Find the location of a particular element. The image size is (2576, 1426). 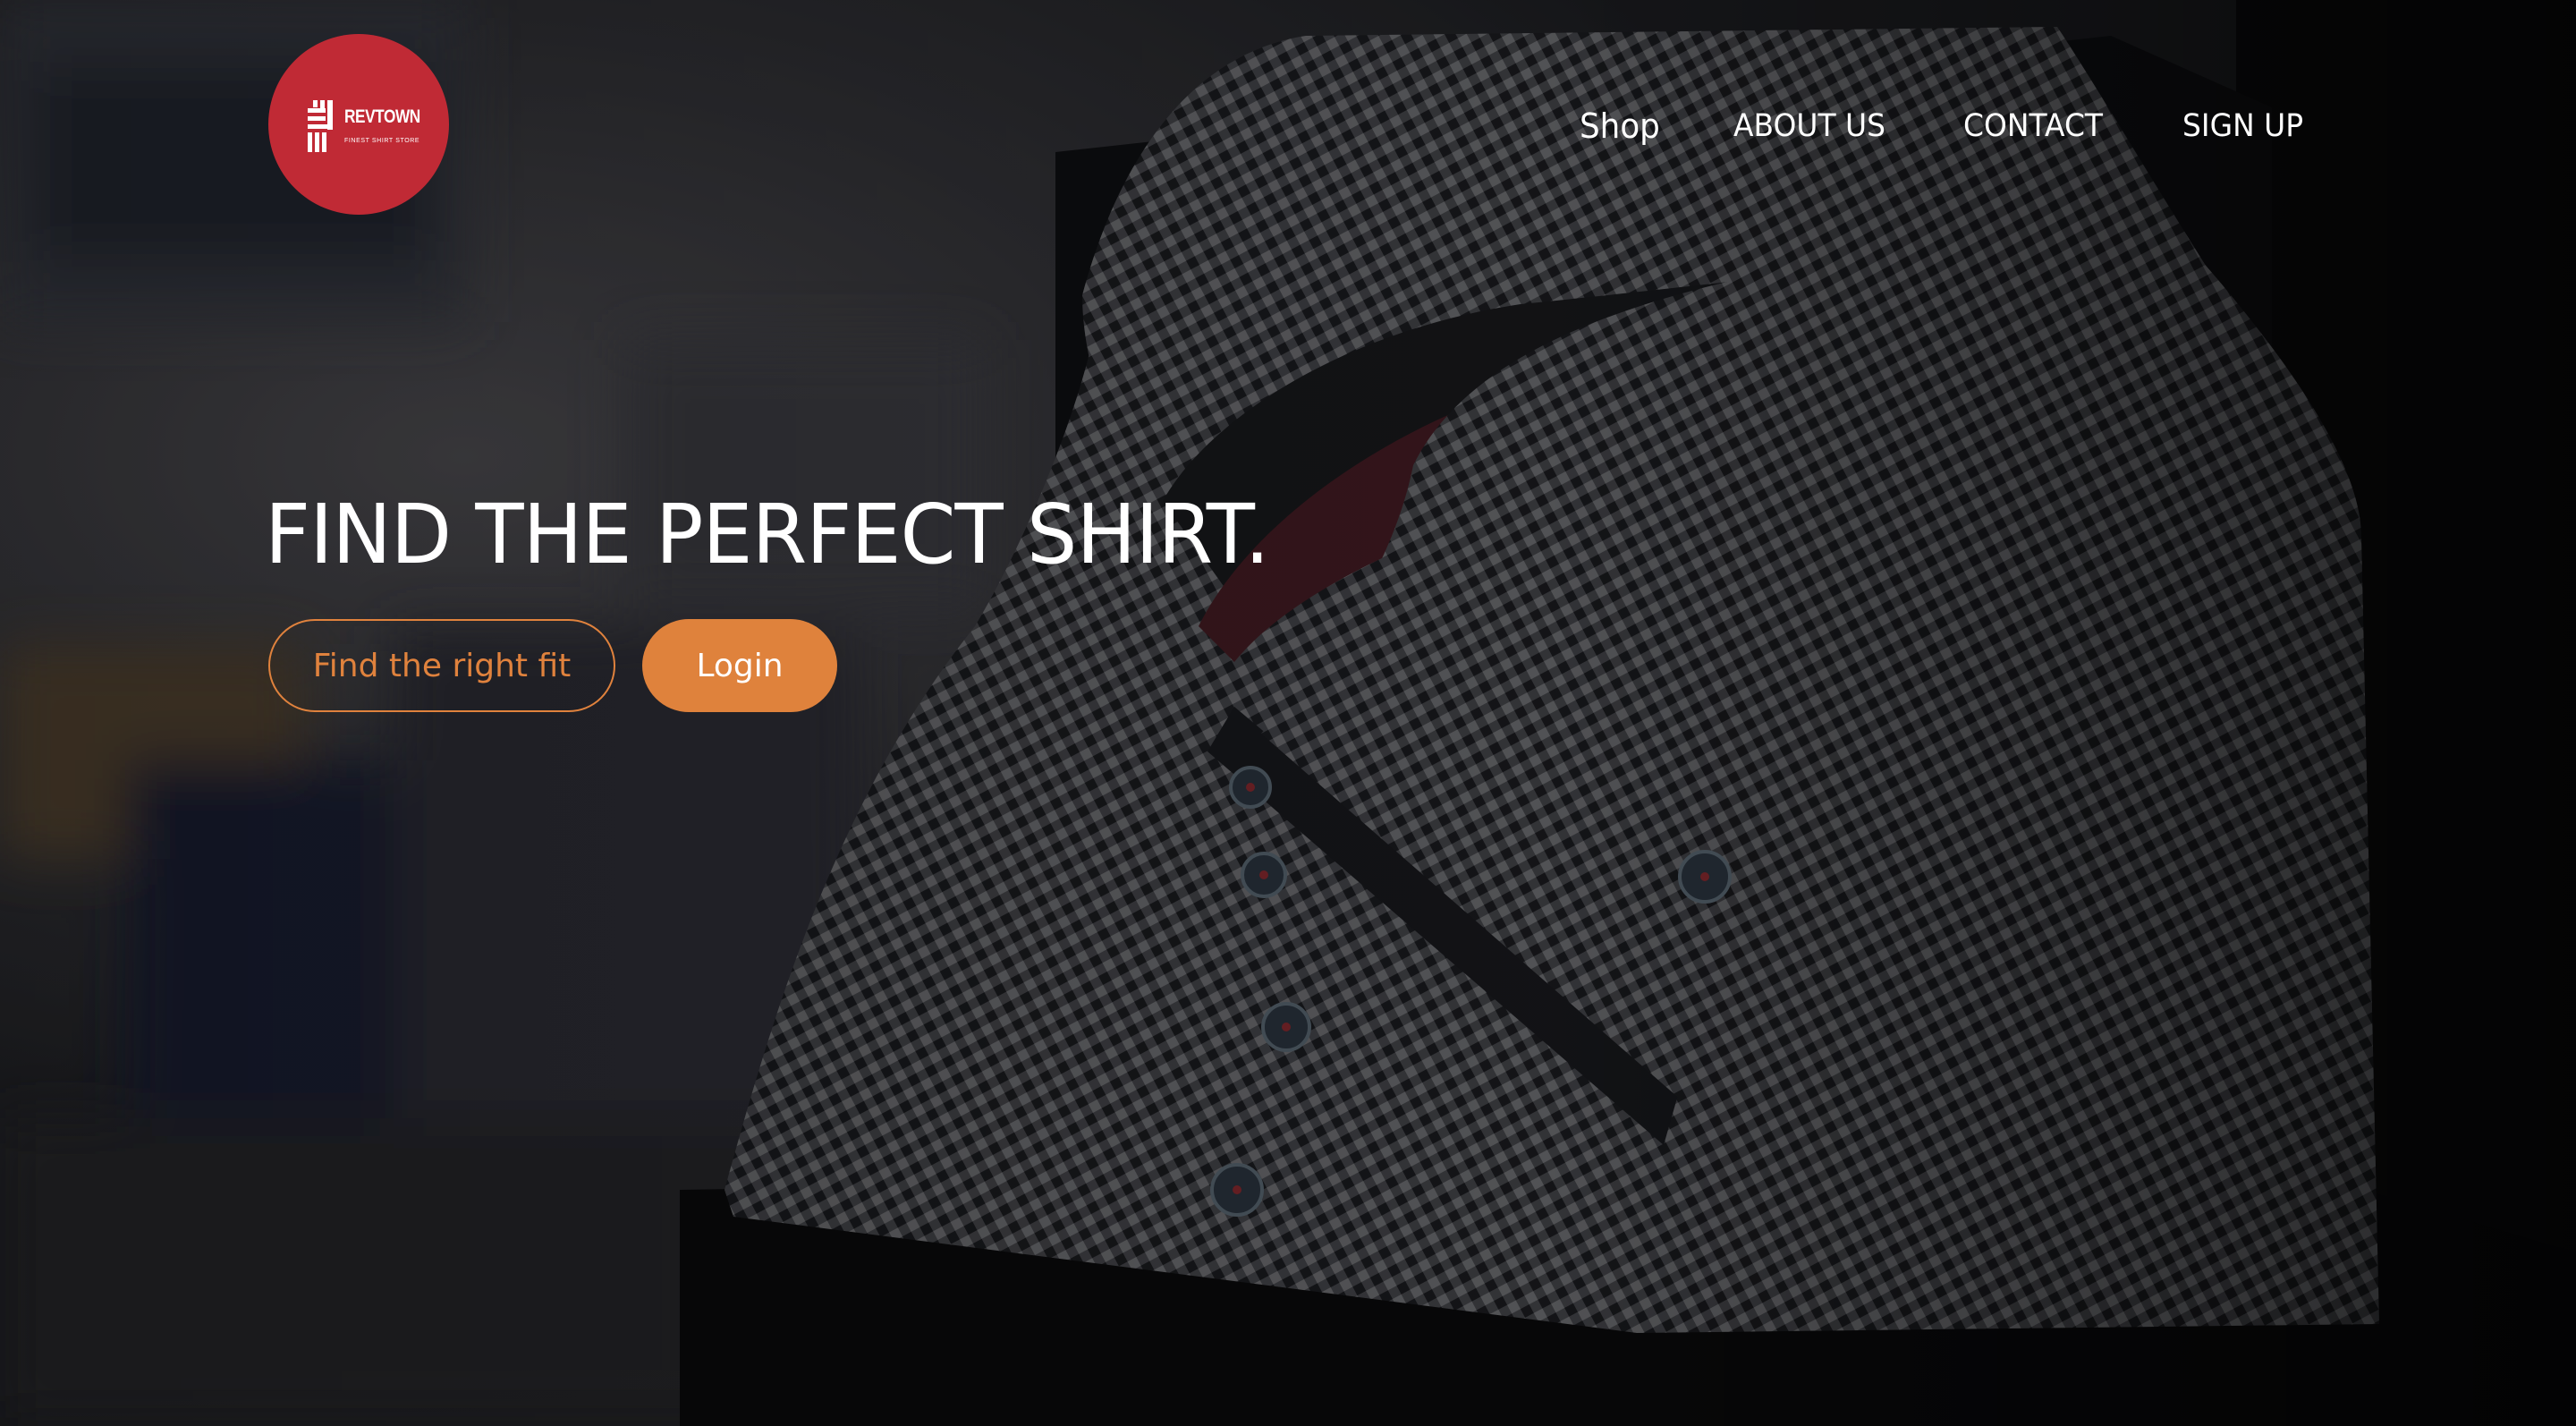

stripes-logo-icon is located at coordinates (320, 126).